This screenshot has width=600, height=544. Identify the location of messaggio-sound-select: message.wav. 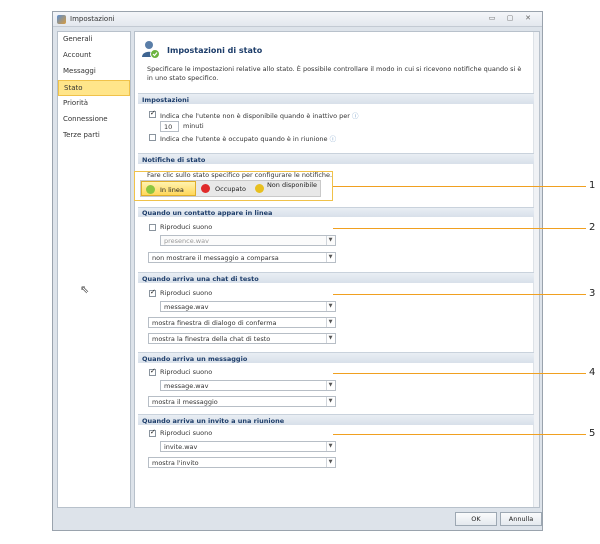
(248, 385).